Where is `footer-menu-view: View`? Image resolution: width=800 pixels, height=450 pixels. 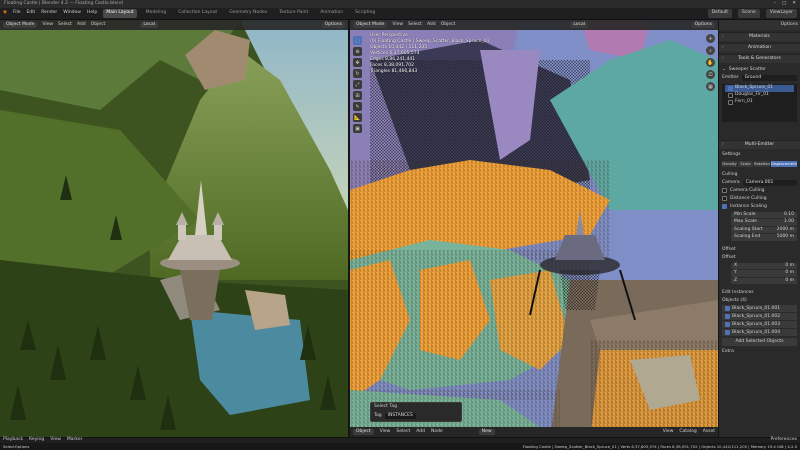 footer-menu-view: View is located at coordinates (385, 432).